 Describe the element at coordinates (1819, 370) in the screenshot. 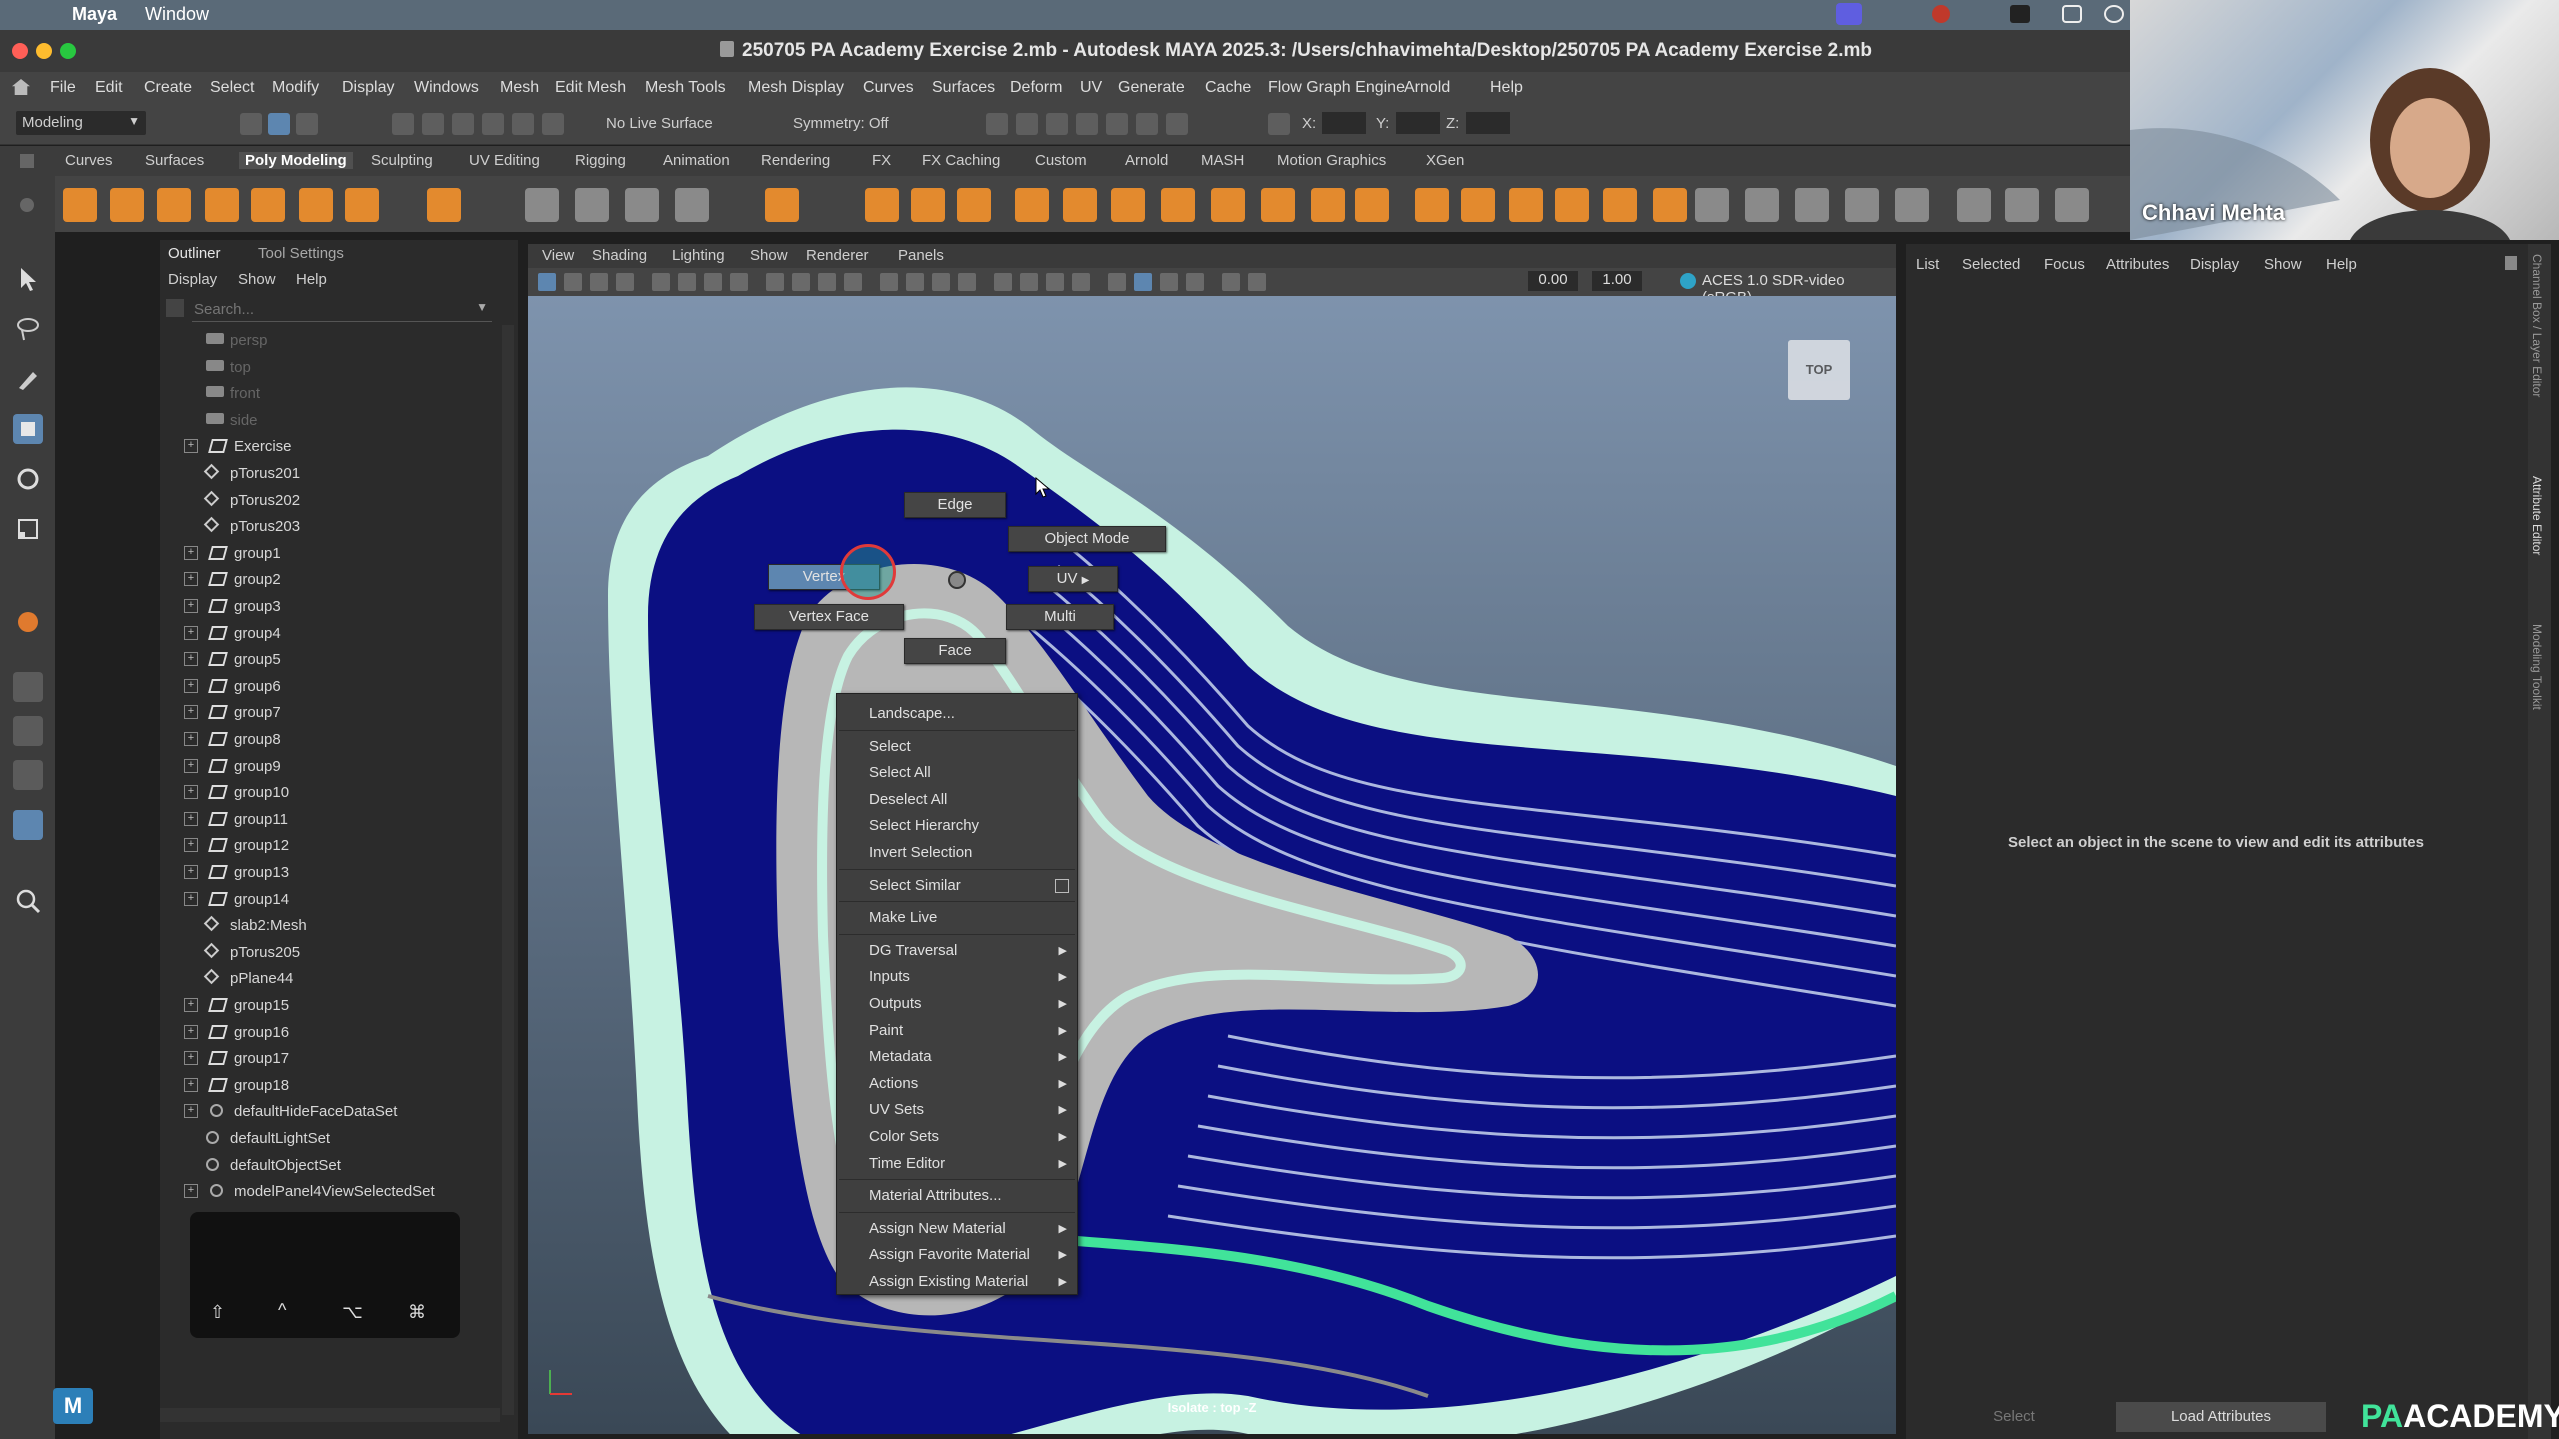

I see `view-cube: TOP` at that location.